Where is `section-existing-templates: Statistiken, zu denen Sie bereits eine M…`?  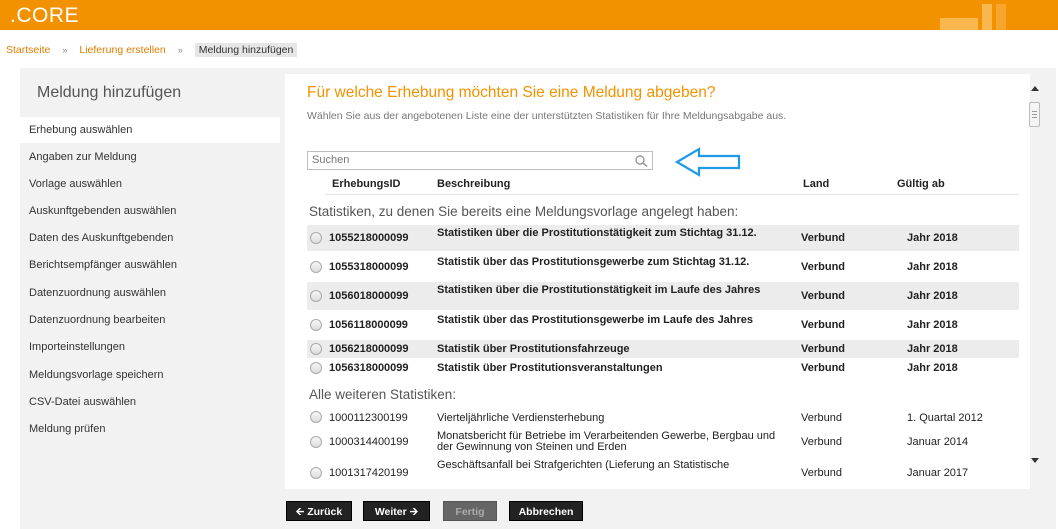 section-existing-templates: Statistiken, zu denen Sie bereits eine M… is located at coordinates (524, 211).